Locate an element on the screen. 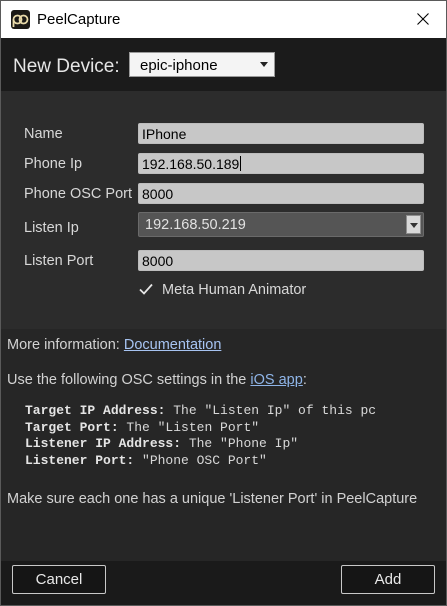 Image resolution: width=447 pixels, height=606 pixels. close-icon is located at coordinates (423, 19).